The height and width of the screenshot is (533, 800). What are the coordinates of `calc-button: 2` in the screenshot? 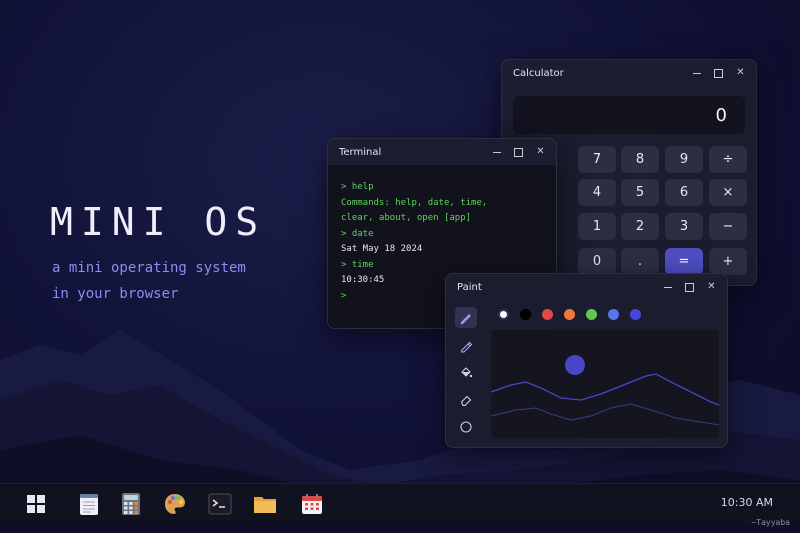 It's located at (640, 226).